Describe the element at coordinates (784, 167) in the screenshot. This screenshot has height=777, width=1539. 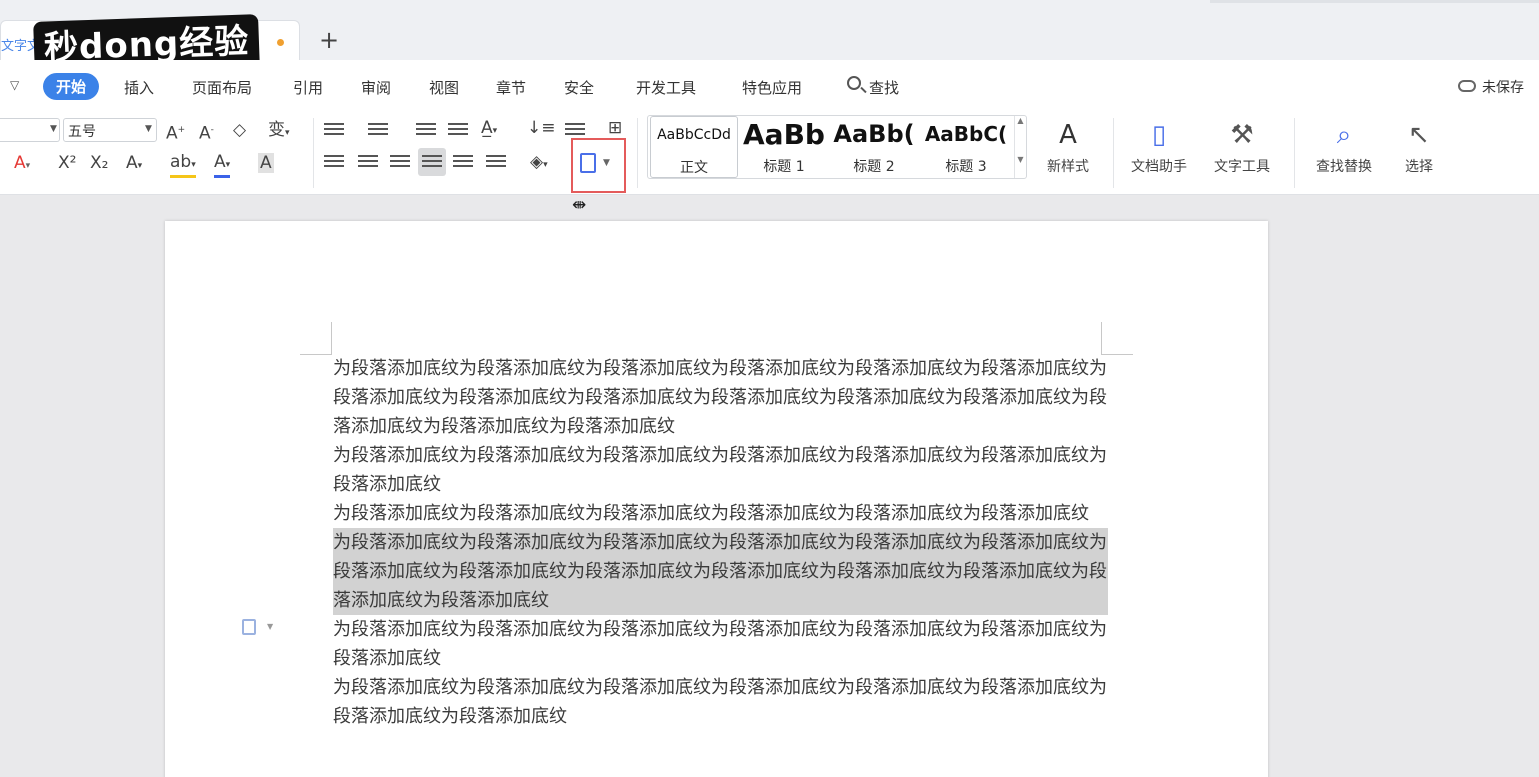
I see `style-name: 标题 1` at that location.